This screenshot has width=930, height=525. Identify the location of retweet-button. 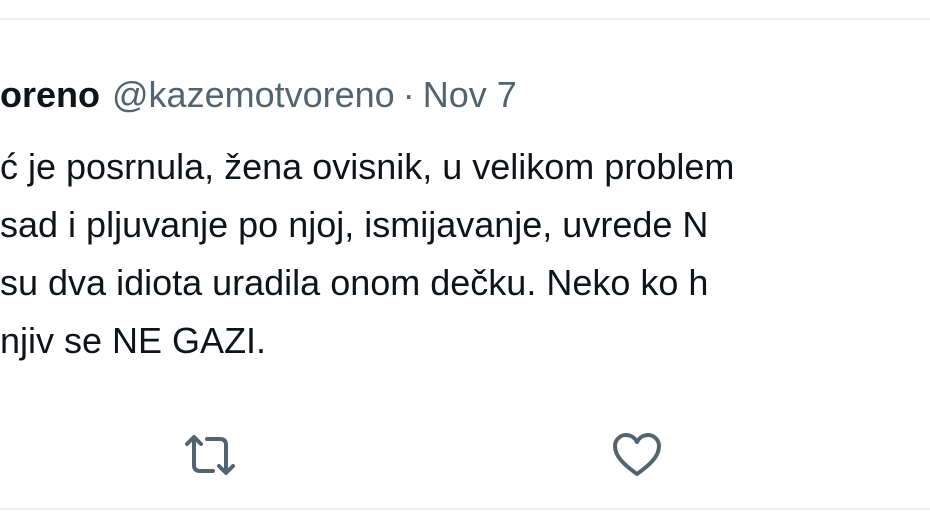
(210, 455).